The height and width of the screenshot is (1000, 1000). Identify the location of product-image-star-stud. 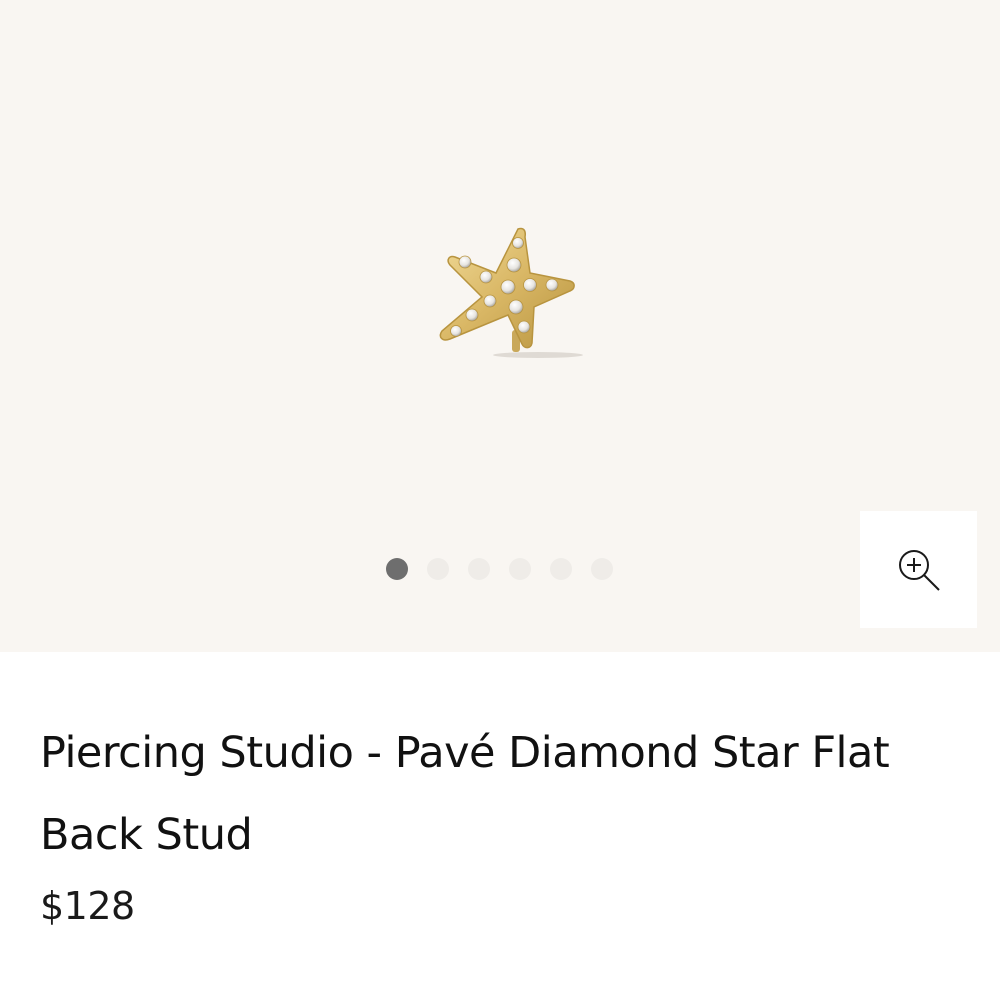
(510, 295).